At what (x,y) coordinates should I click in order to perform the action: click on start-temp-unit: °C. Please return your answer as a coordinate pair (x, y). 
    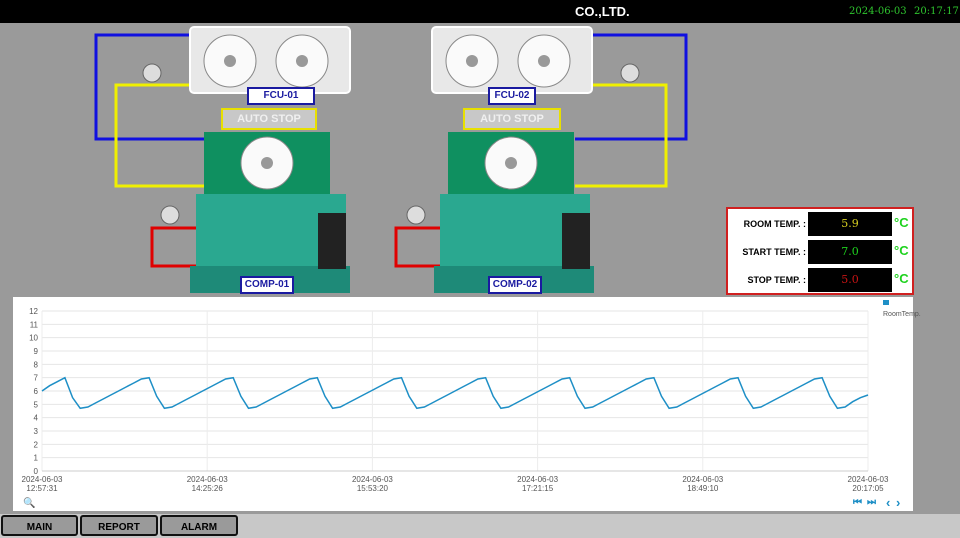
    Looking at the image, I should click on (901, 250).